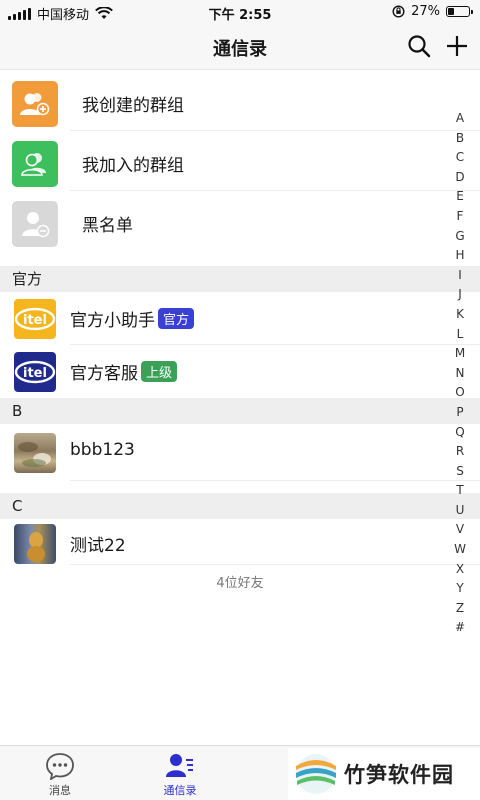 This screenshot has width=480, height=800. What do you see at coordinates (240, 411) in the screenshot?
I see `section-header-b: B` at bounding box center [240, 411].